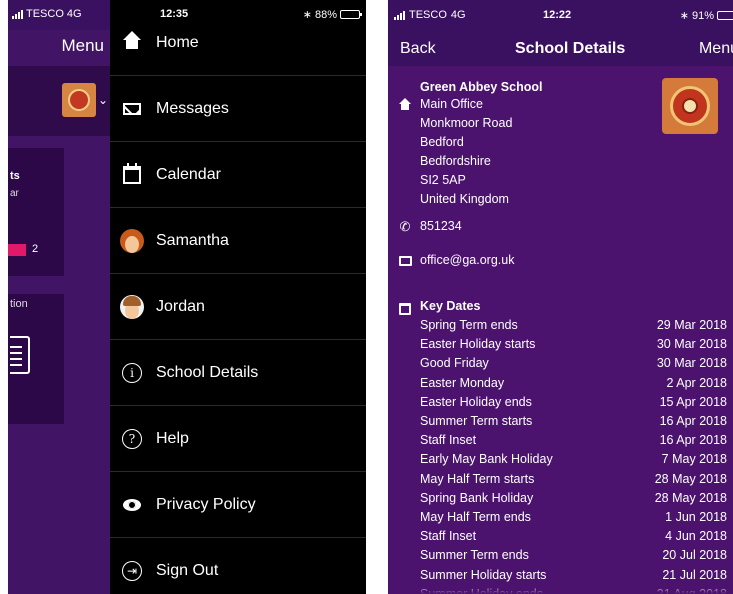 This screenshot has height=594, width=733. I want to click on drawer-item-school-details: i School Details, so click(238, 373).